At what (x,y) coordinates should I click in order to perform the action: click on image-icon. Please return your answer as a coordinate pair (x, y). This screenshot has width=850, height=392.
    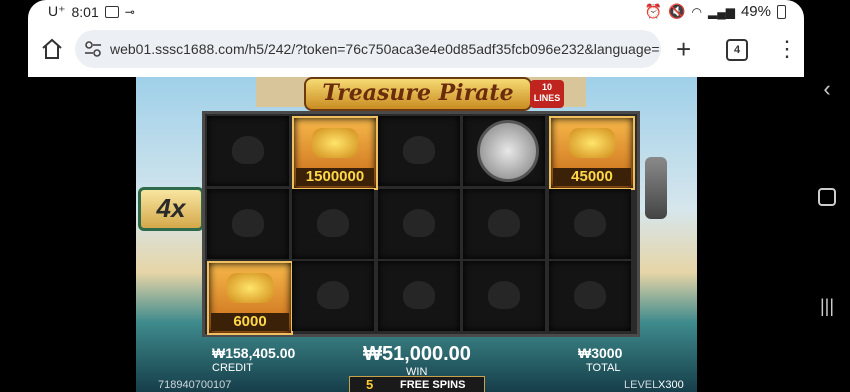
    Looking at the image, I should click on (111, 11).